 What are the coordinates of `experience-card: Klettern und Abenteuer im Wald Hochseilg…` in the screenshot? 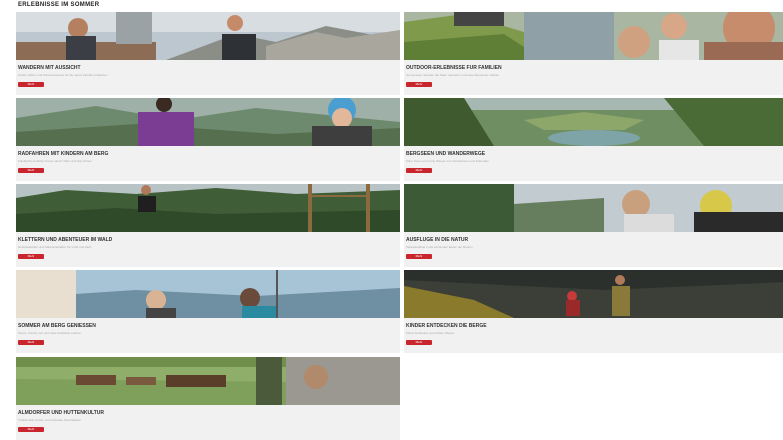 It's located at (208, 225).